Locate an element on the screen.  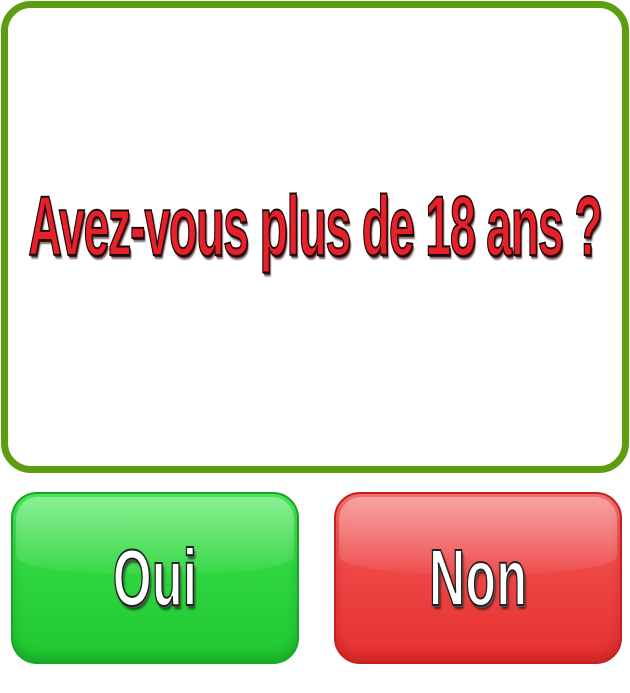
age-question: Avez-vous plus de 18 ans ? is located at coordinates (315, 226).